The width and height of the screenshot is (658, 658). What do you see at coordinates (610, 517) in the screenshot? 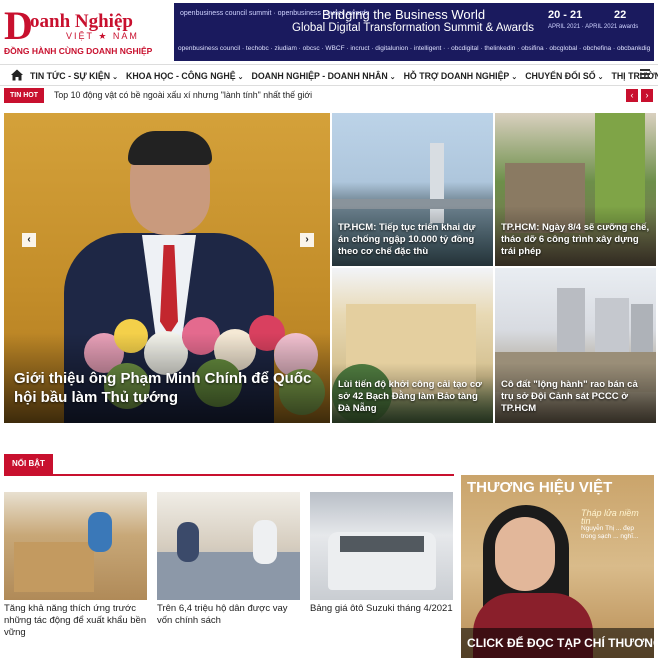
I see `magazine-cover-headline: Tháp lửa niềm tin` at bounding box center [610, 517].